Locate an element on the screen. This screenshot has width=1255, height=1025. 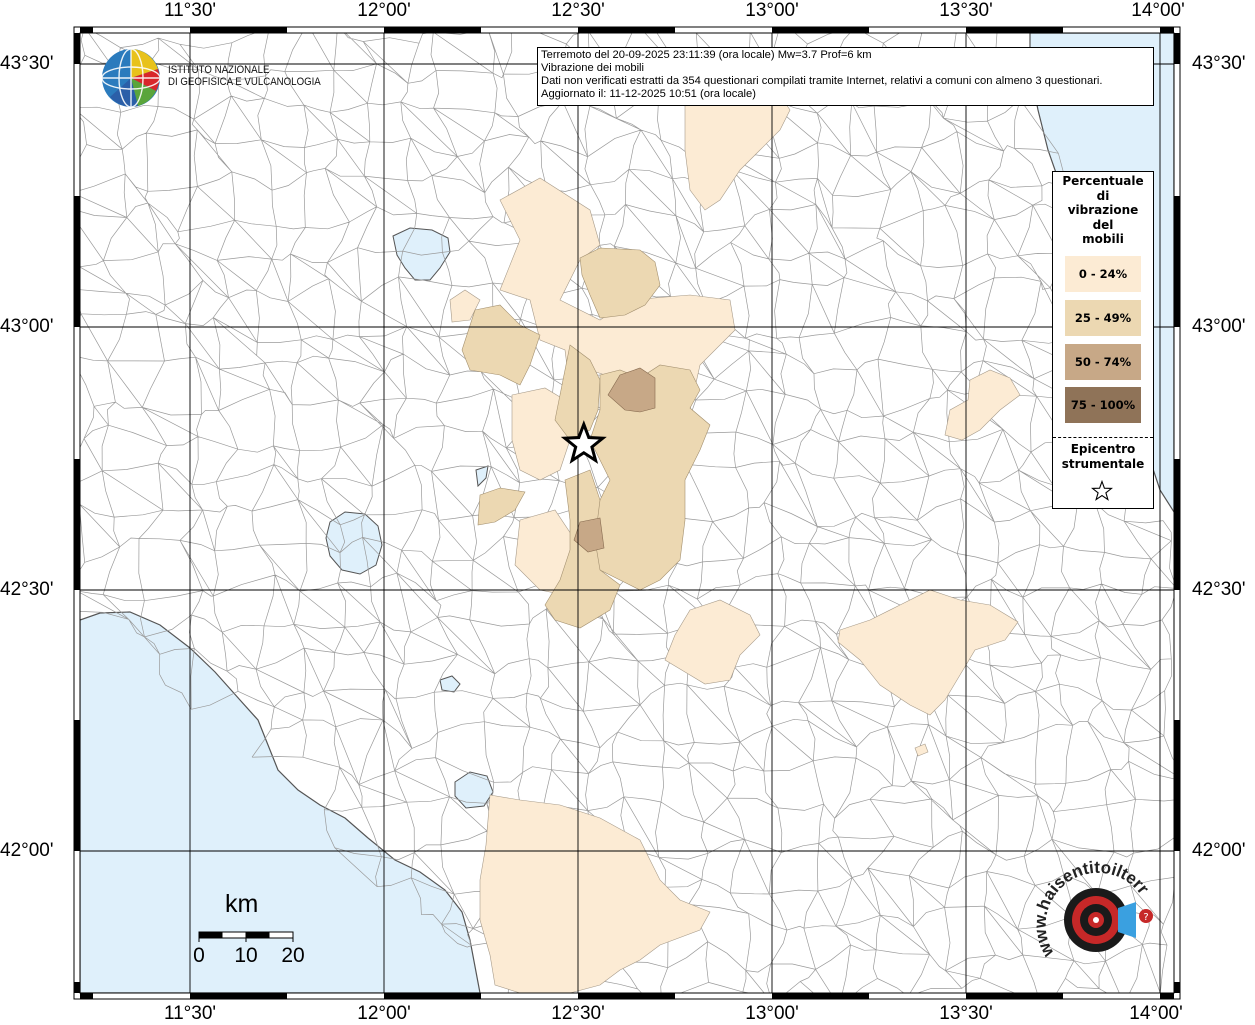
legend-epicenter-line: Epicentro is located at coordinates (1103, 449).